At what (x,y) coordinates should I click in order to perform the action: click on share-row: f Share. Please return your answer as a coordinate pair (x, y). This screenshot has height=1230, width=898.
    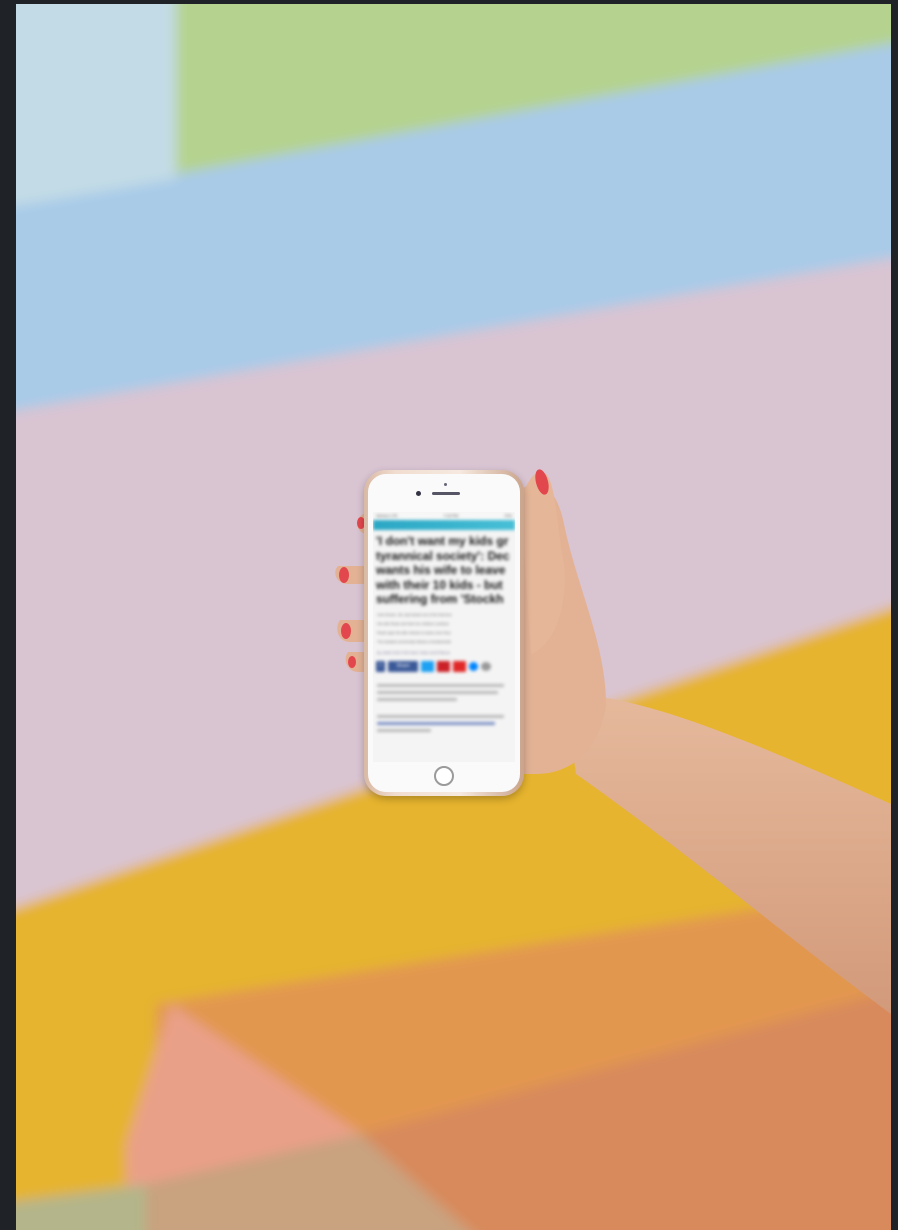
    Looking at the image, I should click on (444, 666).